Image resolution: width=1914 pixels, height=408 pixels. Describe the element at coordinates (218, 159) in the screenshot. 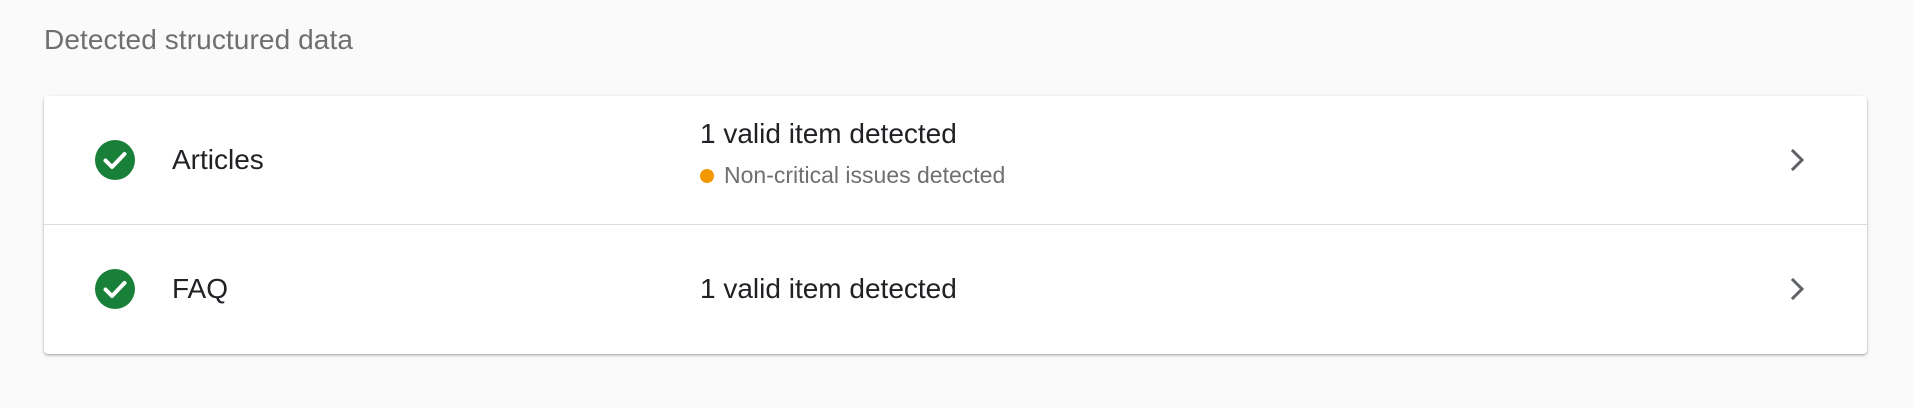

I see `item-label: Articles` at that location.